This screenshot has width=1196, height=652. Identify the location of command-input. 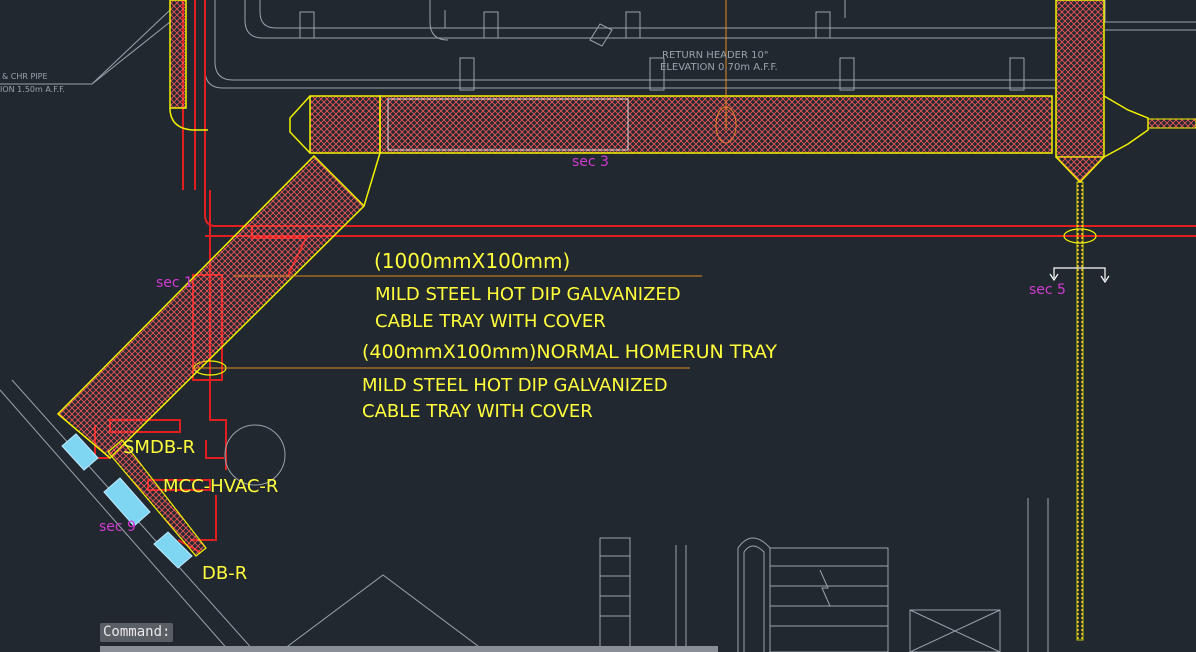
(409, 649).